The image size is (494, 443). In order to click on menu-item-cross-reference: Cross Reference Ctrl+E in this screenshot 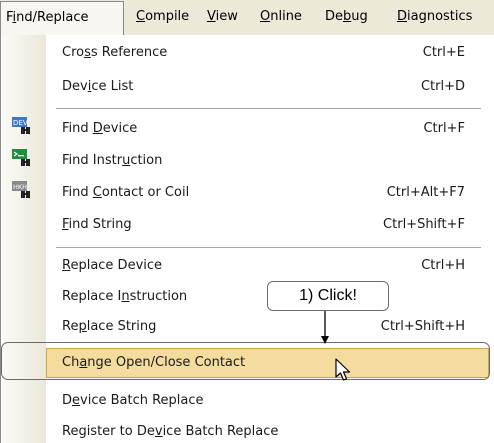, I will do `click(270, 53)`.